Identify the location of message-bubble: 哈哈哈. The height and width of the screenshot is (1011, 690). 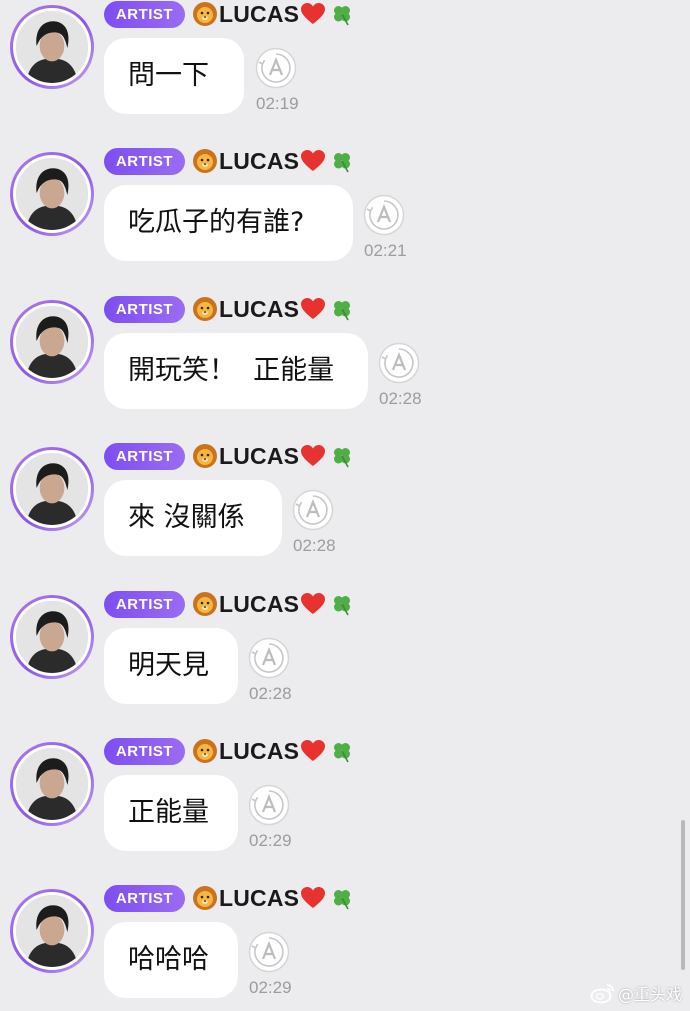
(171, 960).